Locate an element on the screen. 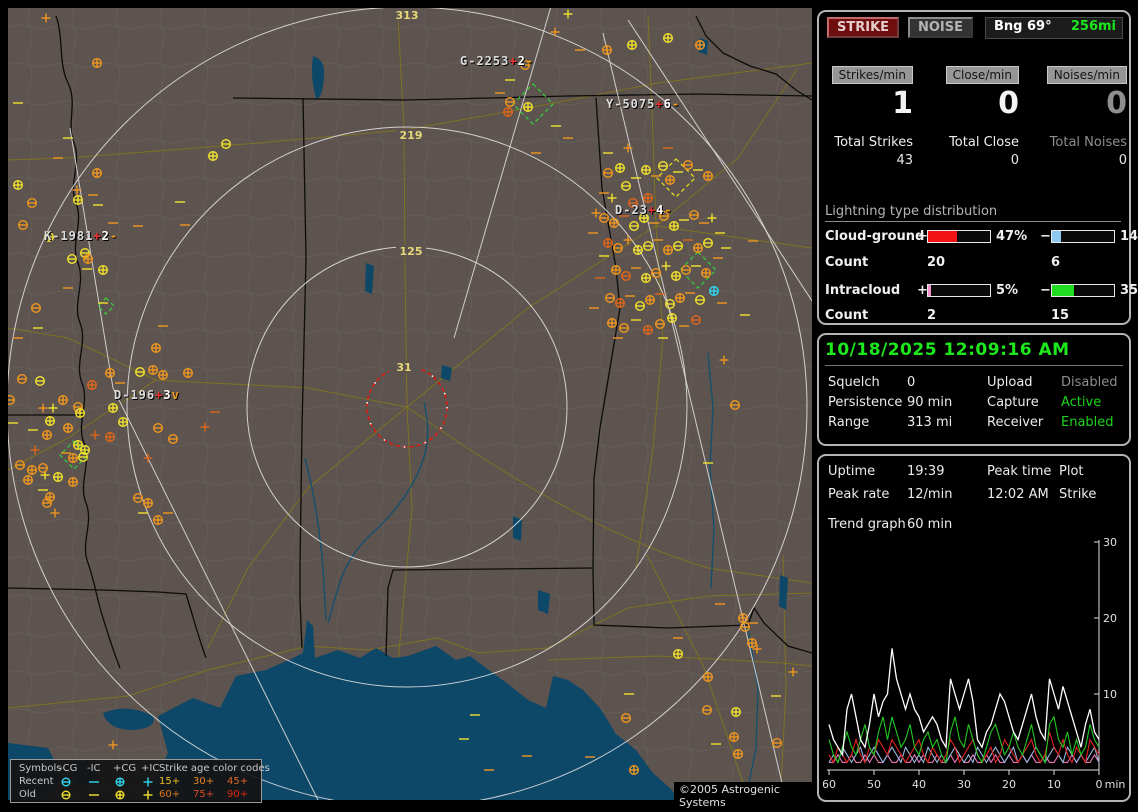  storm-cell-label-k-1981: K-1981+2- is located at coordinates (81, 236).